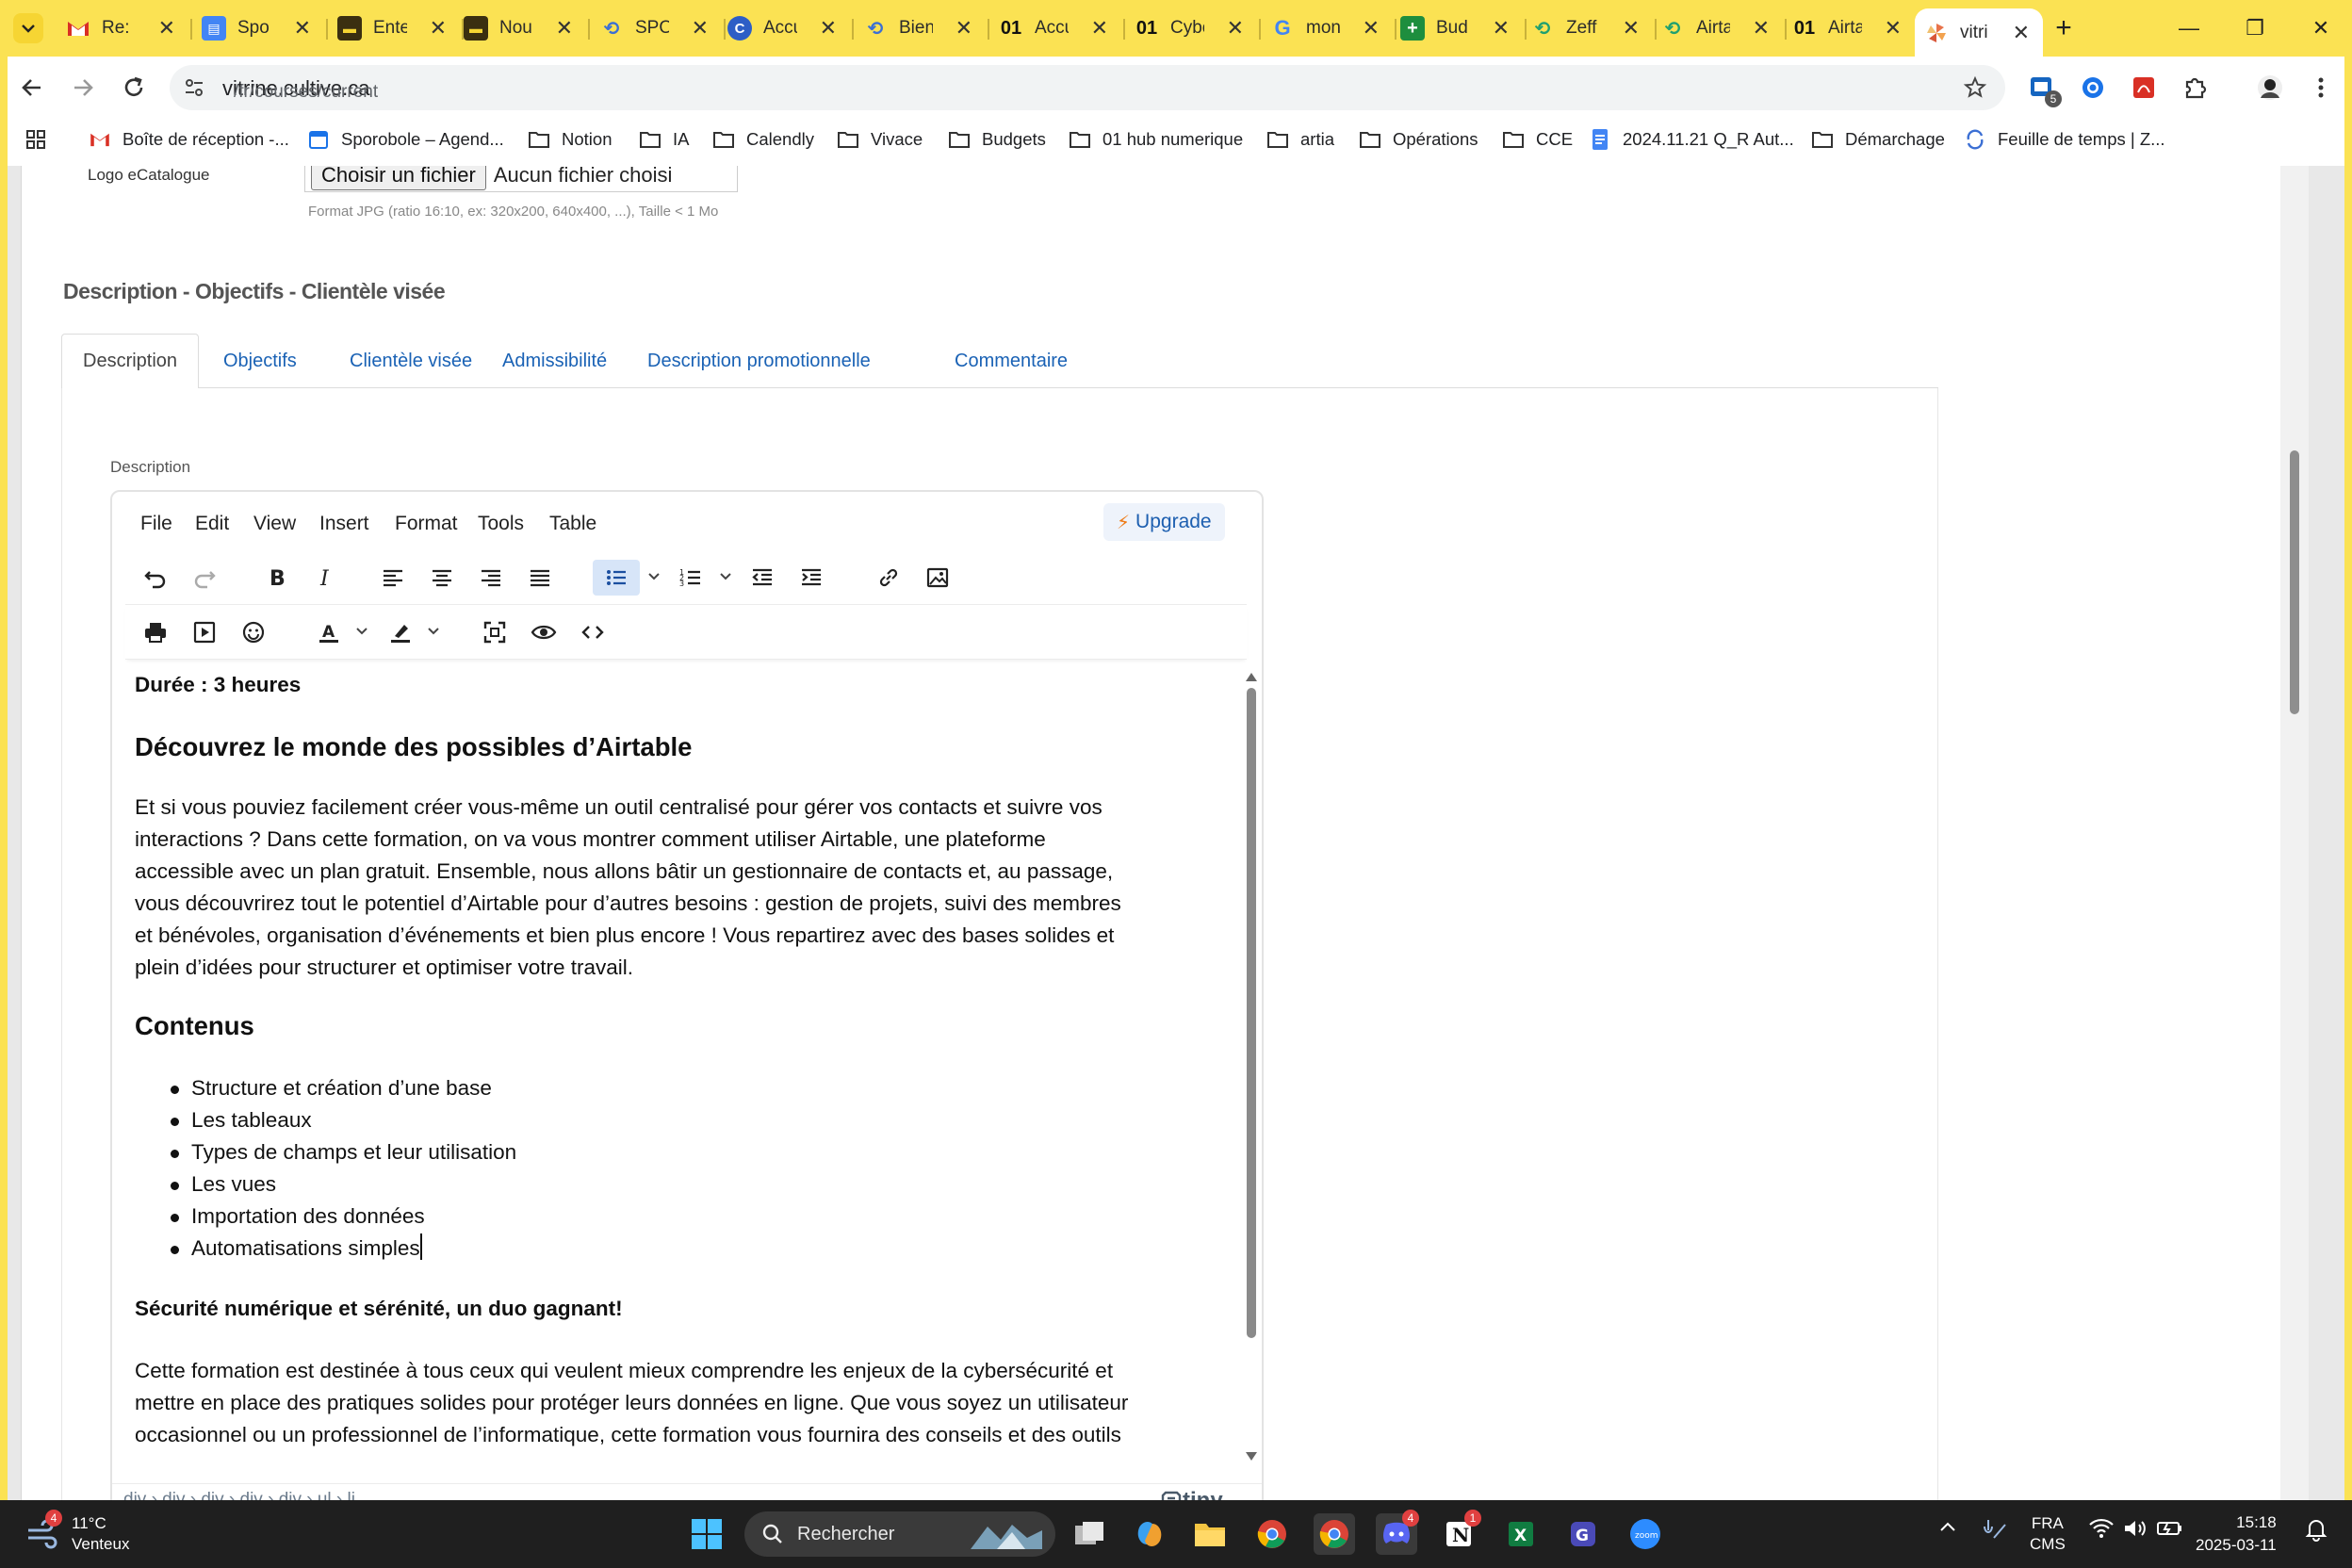 This screenshot has height=1568, width=2352. Describe the element at coordinates (2101, 1531) in the screenshot. I see `wifi-icon` at that location.